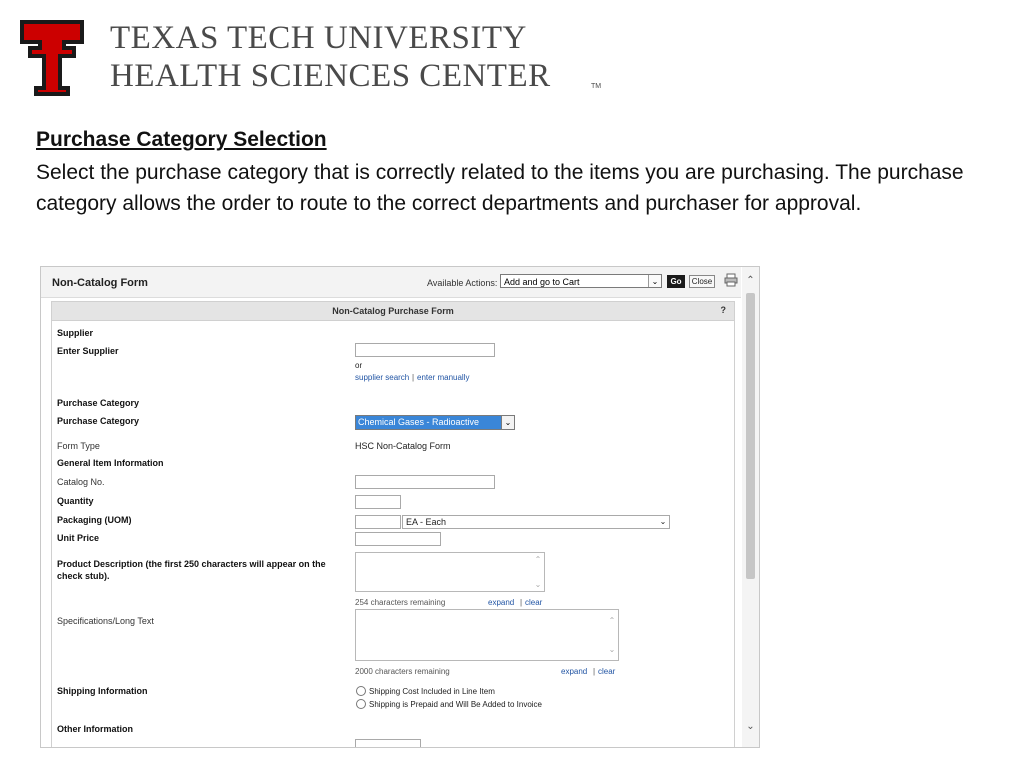  Describe the element at coordinates (330, 76) in the screenshot. I see `org-name-line2: HEALTH SCIENCES CENTER` at that location.